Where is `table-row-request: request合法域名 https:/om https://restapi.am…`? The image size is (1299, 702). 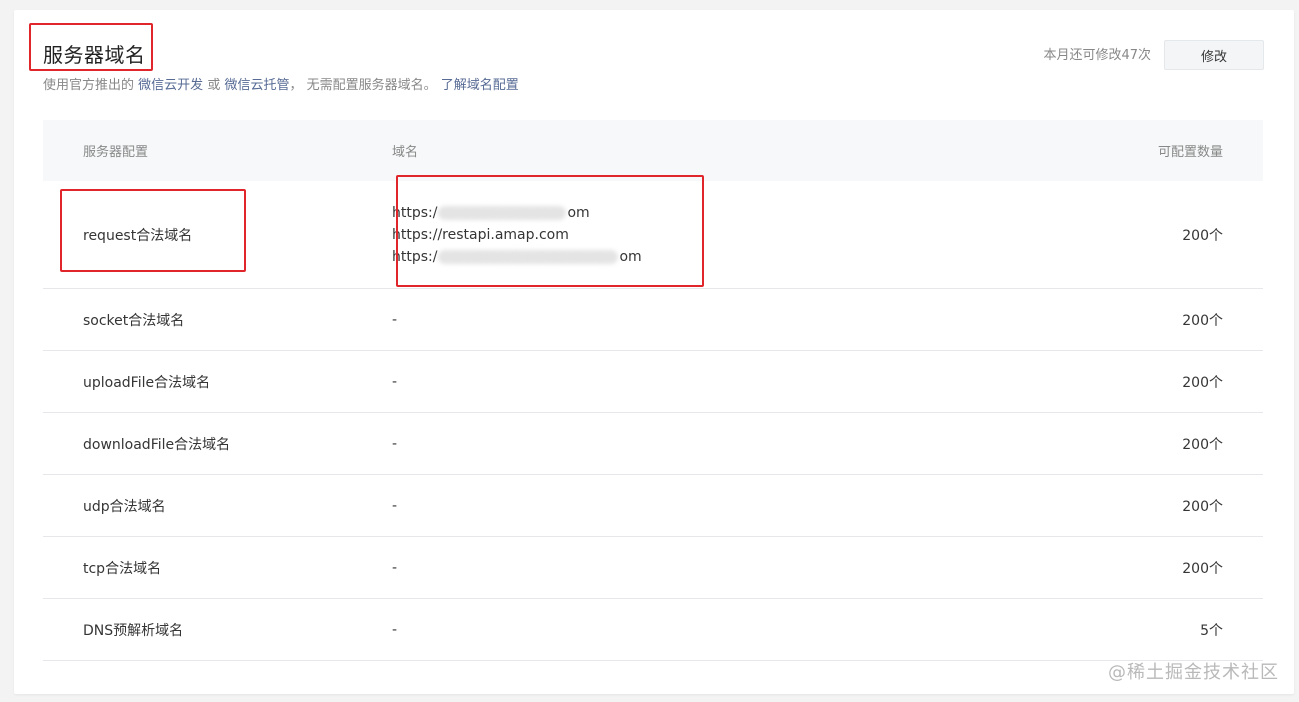
table-row-request: request合法域名 https:/om https://restapi.am… is located at coordinates (653, 235).